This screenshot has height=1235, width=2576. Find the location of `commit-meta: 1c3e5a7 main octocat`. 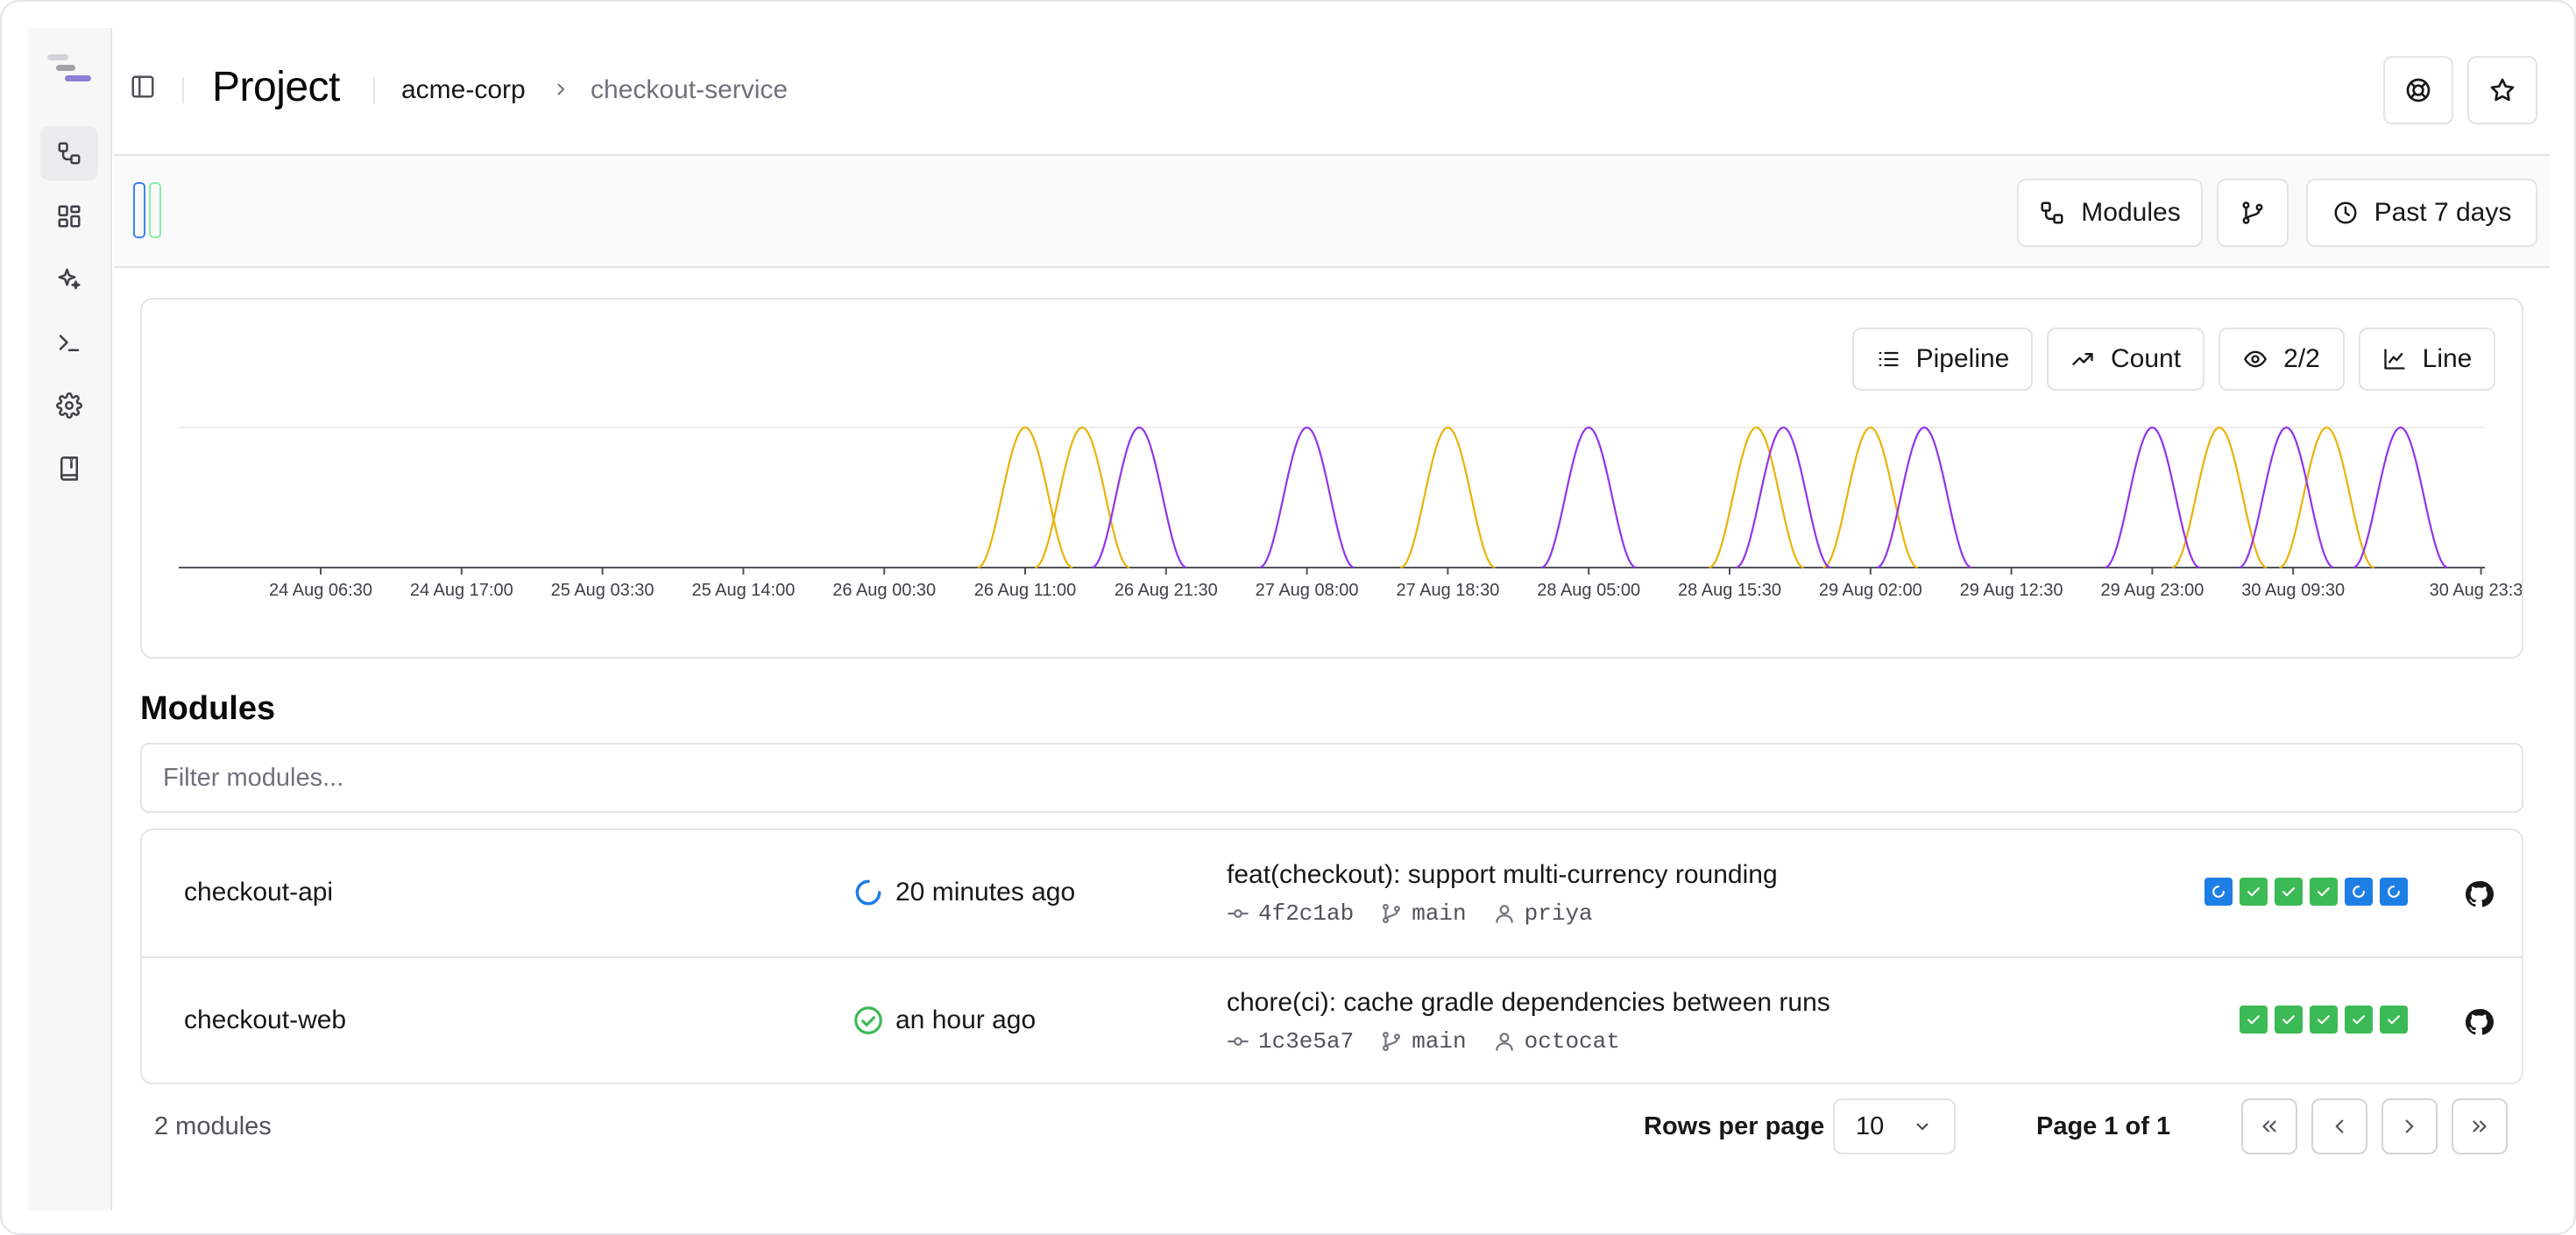

commit-meta: 1c3e5a7 main octocat is located at coordinates (1423, 1041).